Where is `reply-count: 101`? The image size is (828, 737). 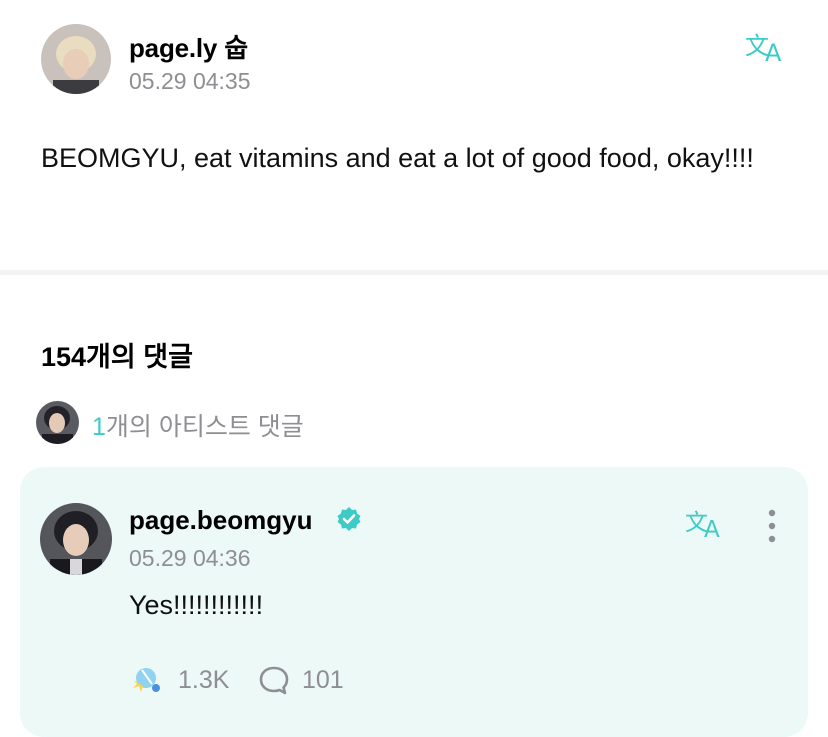
reply-count: 101 is located at coordinates (323, 680).